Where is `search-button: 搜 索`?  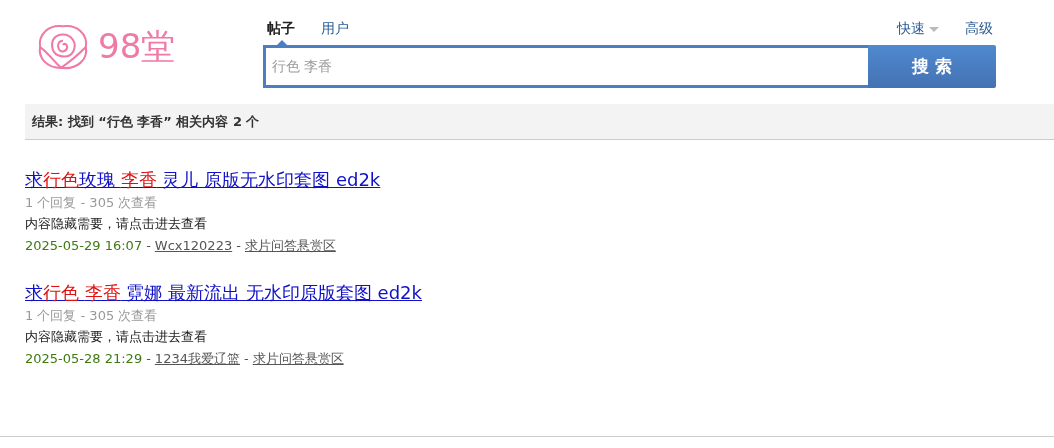
search-button: 搜 索 is located at coordinates (932, 66).